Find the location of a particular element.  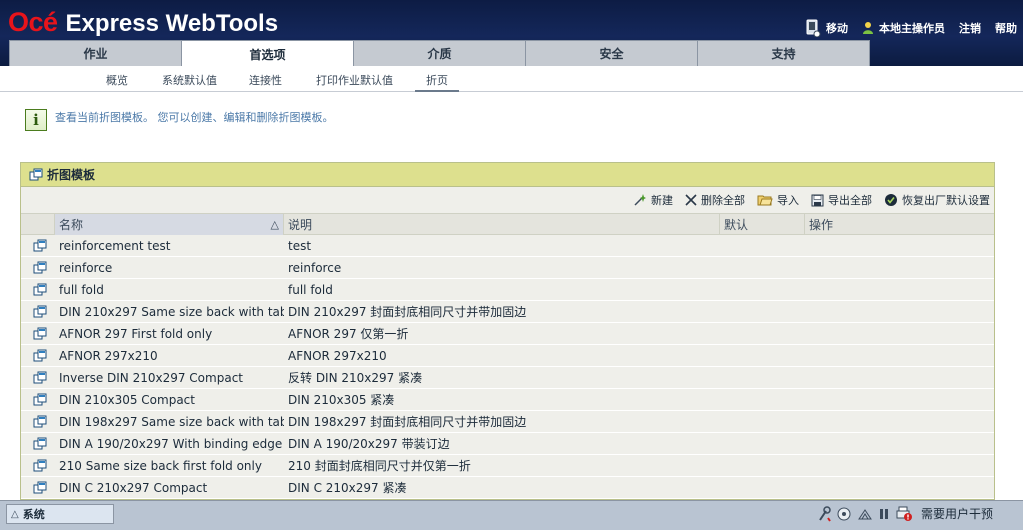

column-name-label: 名称 is located at coordinates (71, 225).